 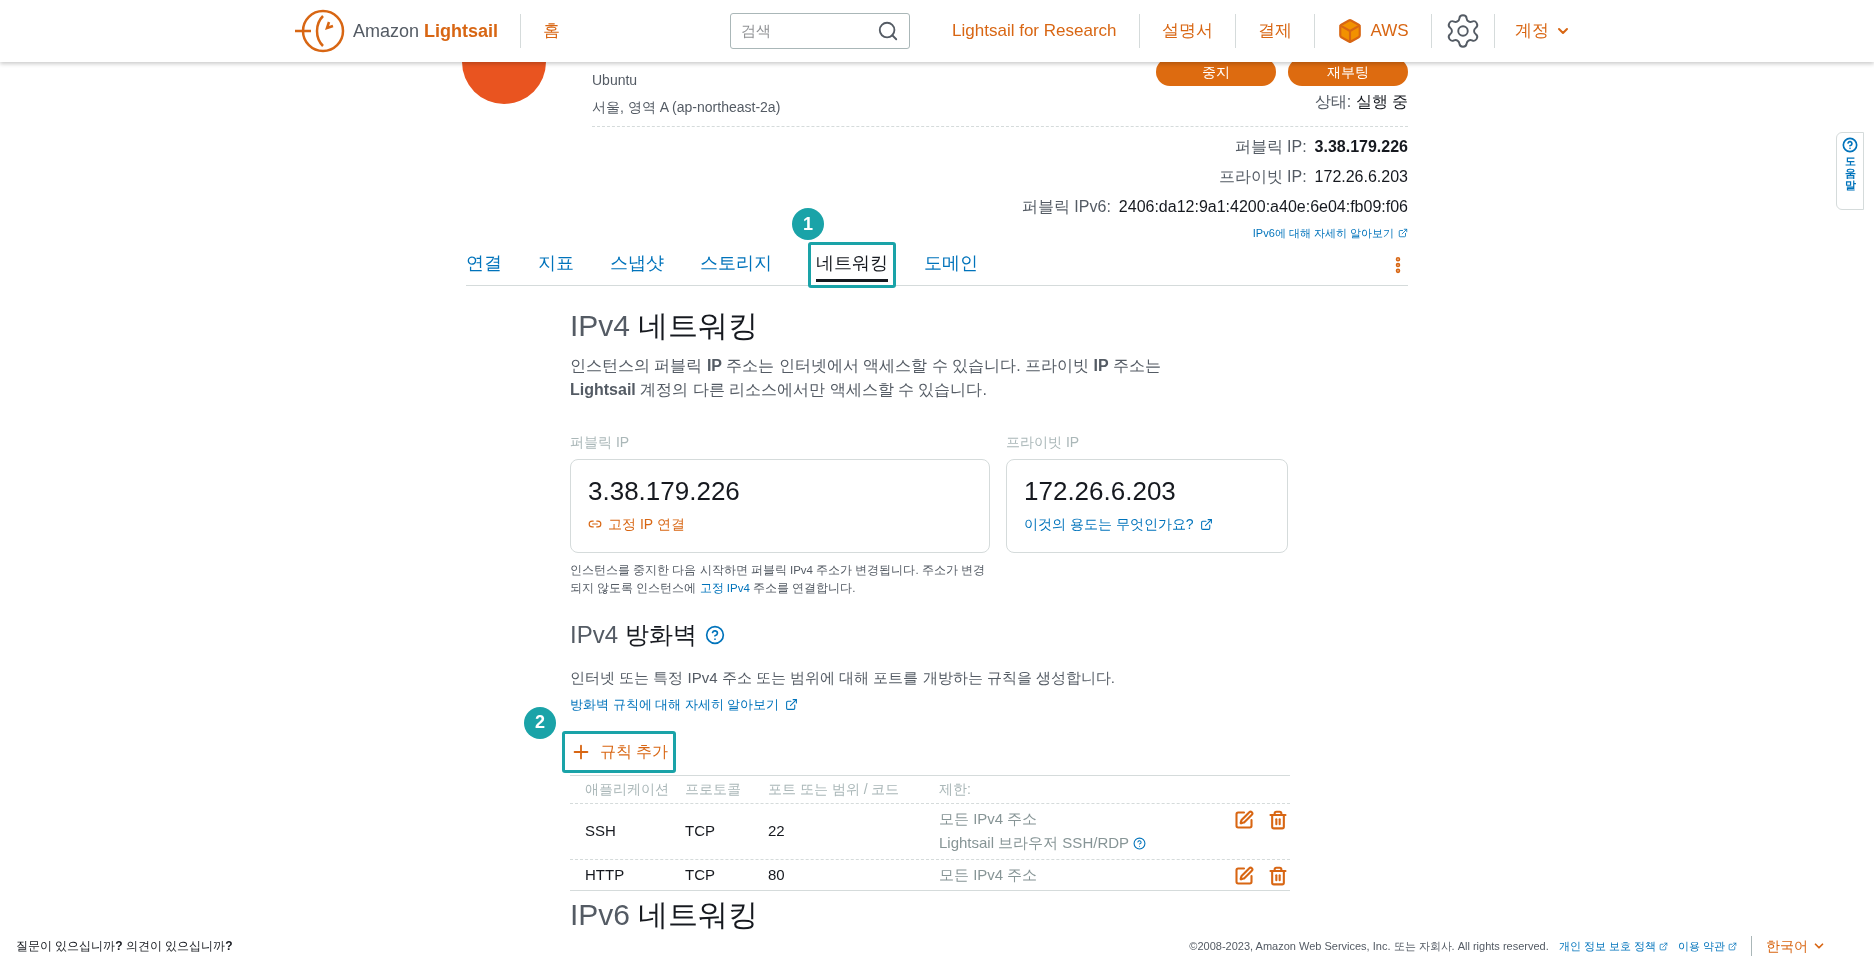 I want to click on column-header: 프로토콜, so click(x=713, y=789).